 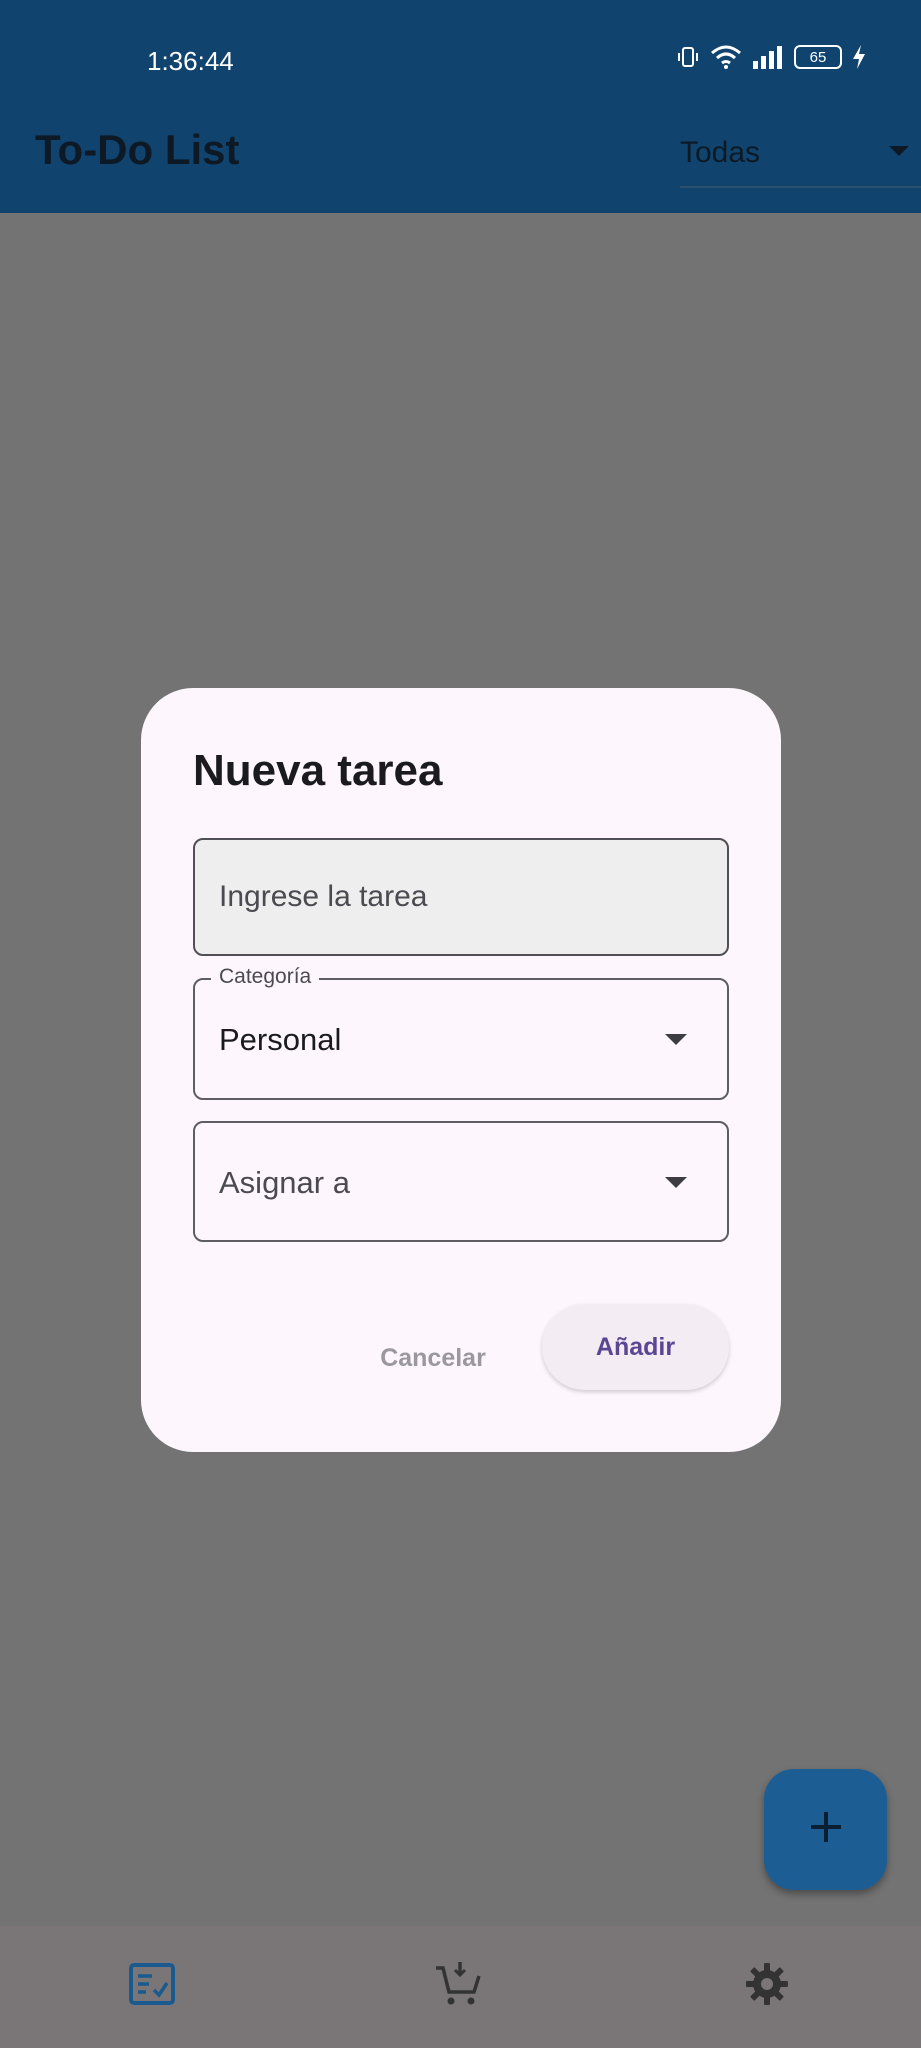 I want to click on nav-item-tasks, so click(x=152, y=1986).